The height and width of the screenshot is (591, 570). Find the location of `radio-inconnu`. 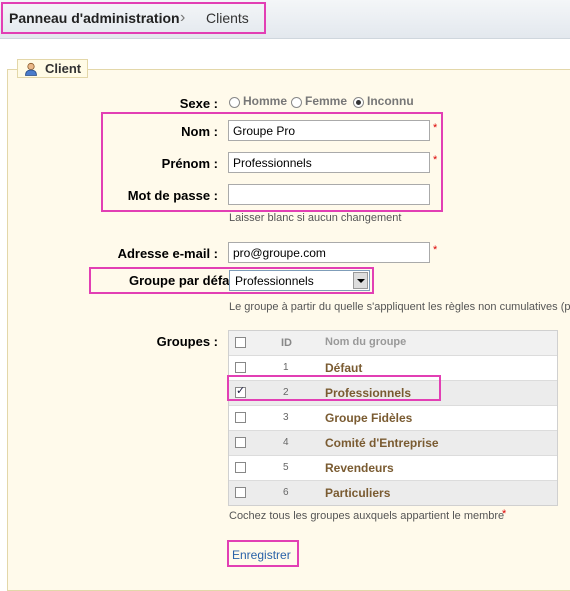

radio-inconnu is located at coordinates (358, 102).